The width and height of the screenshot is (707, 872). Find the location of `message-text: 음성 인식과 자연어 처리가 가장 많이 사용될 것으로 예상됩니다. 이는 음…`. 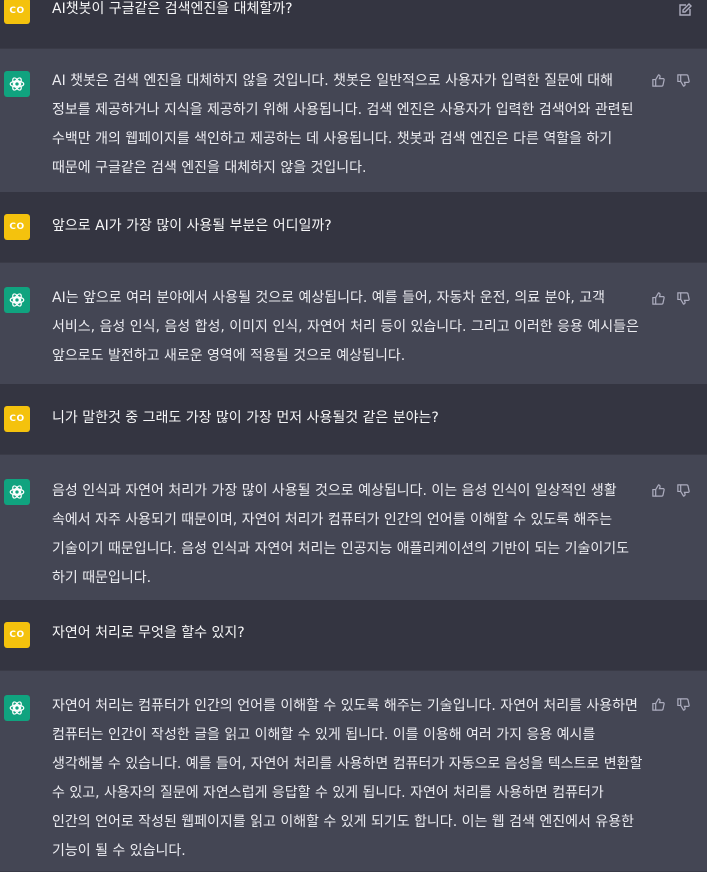

message-text: 음성 인식과 자연어 처리가 가장 많이 사용될 것으로 예상됩니다. 이는 음… is located at coordinates (341, 534).